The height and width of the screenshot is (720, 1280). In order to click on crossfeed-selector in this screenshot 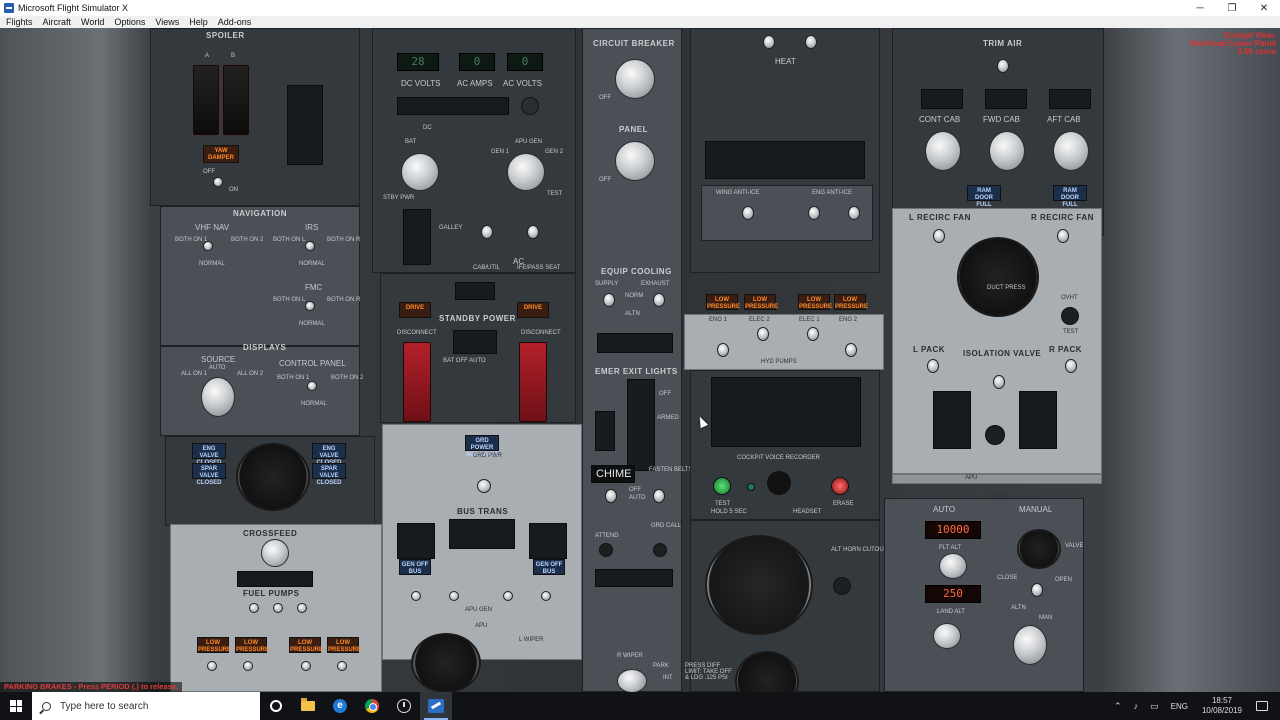, I will do `click(275, 553)`.